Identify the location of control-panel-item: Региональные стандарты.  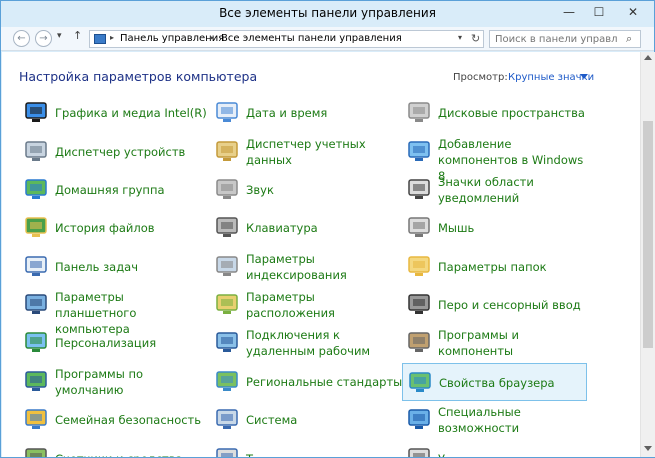
(306, 382).